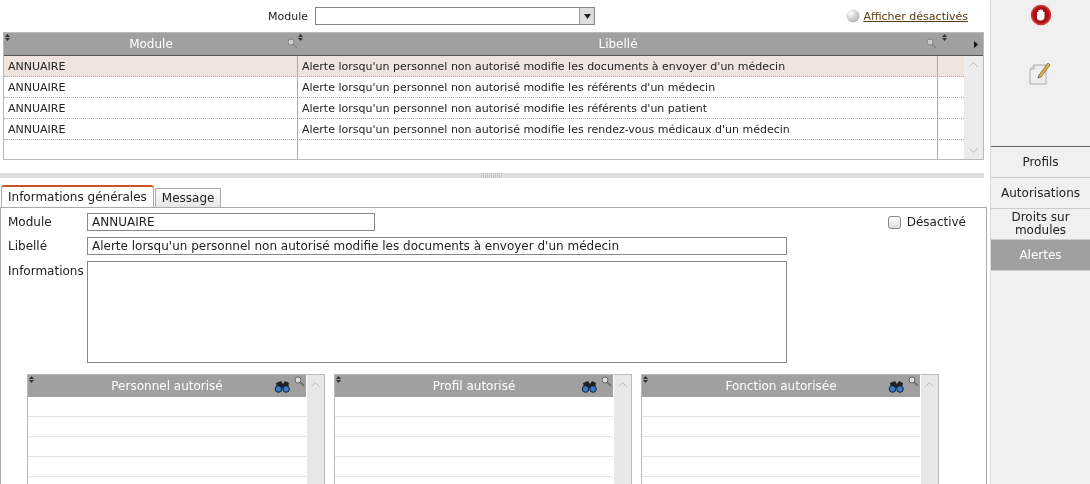  I want to click on table-row: ANNUAIRE Alerte lorsqu'un personnel non autorisé modifie les référents d'un patient, so click(484, 108).